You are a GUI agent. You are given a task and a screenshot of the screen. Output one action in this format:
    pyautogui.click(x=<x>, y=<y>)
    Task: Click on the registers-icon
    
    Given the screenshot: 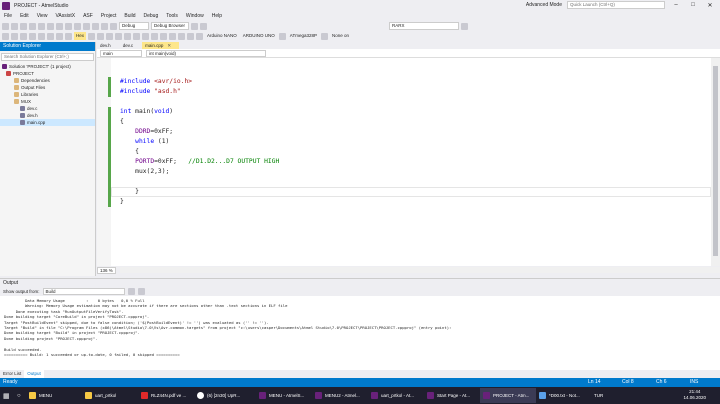 What is the action you would take?
    pyautogui.click(x=101, y=36)
    